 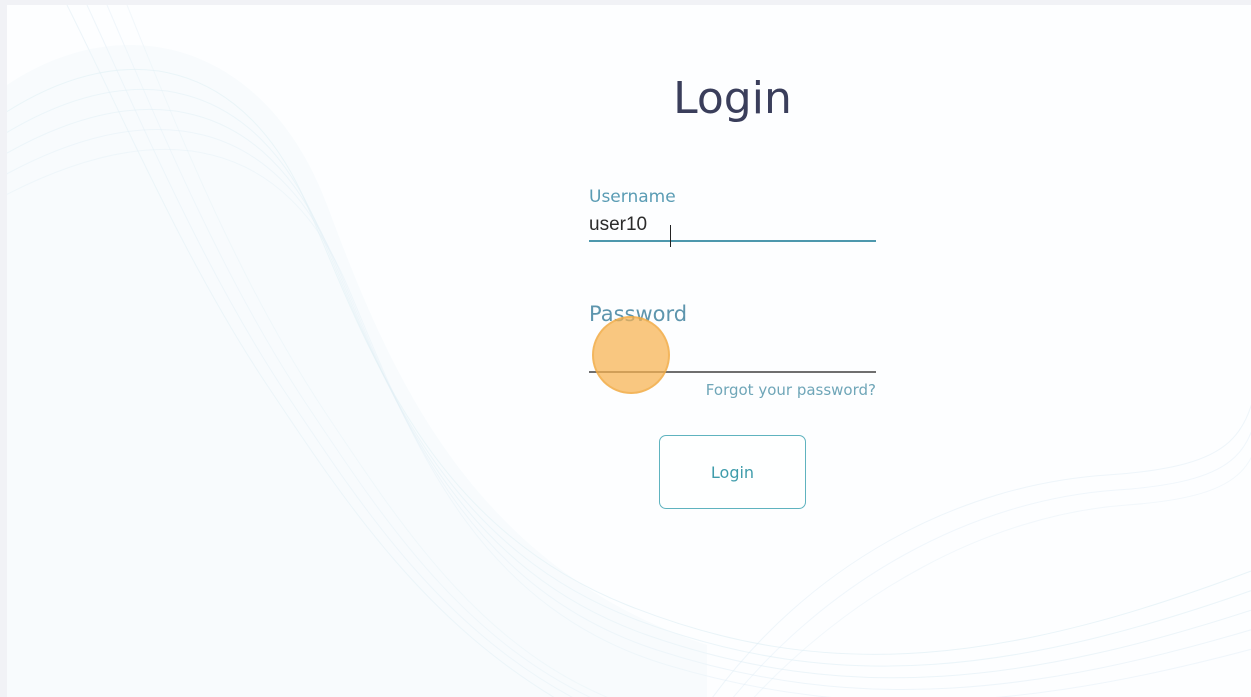 What do you see at coordinates (632, 197) in the screenshot?
I see `username-label: Username` at bounding box center [632, 197].